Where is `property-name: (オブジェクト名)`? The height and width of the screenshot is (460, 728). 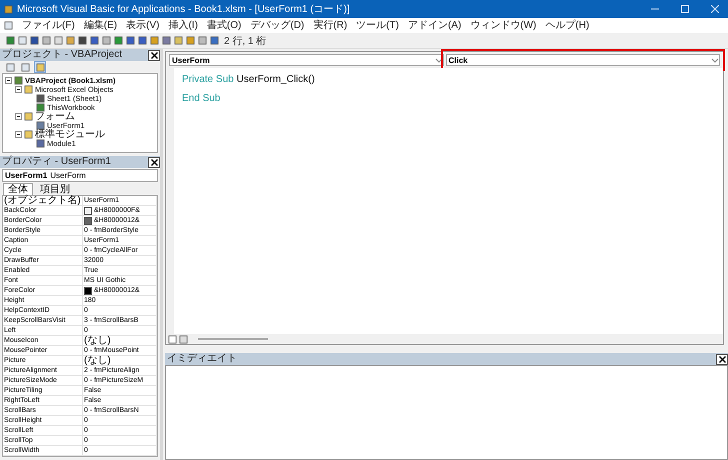 property-name: (オブジェクト名) is located at coordinates (42, 200).